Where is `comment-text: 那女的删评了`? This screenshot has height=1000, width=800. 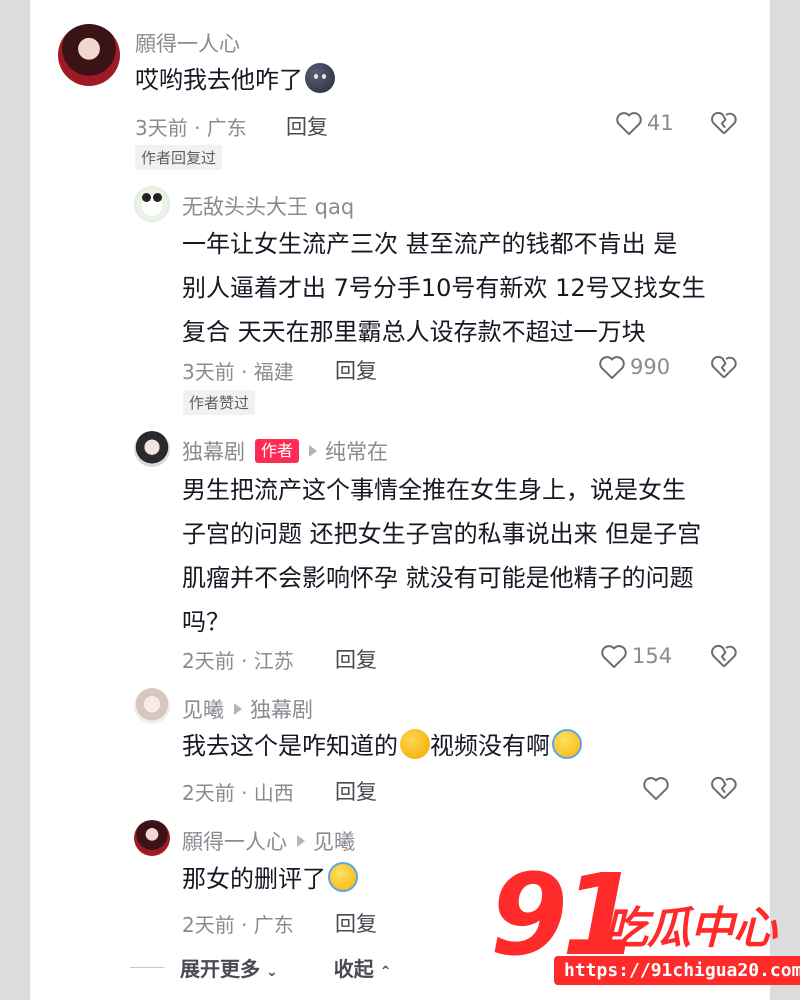 comment-text: 那女的删评了 is located at coordinates (270, 879).